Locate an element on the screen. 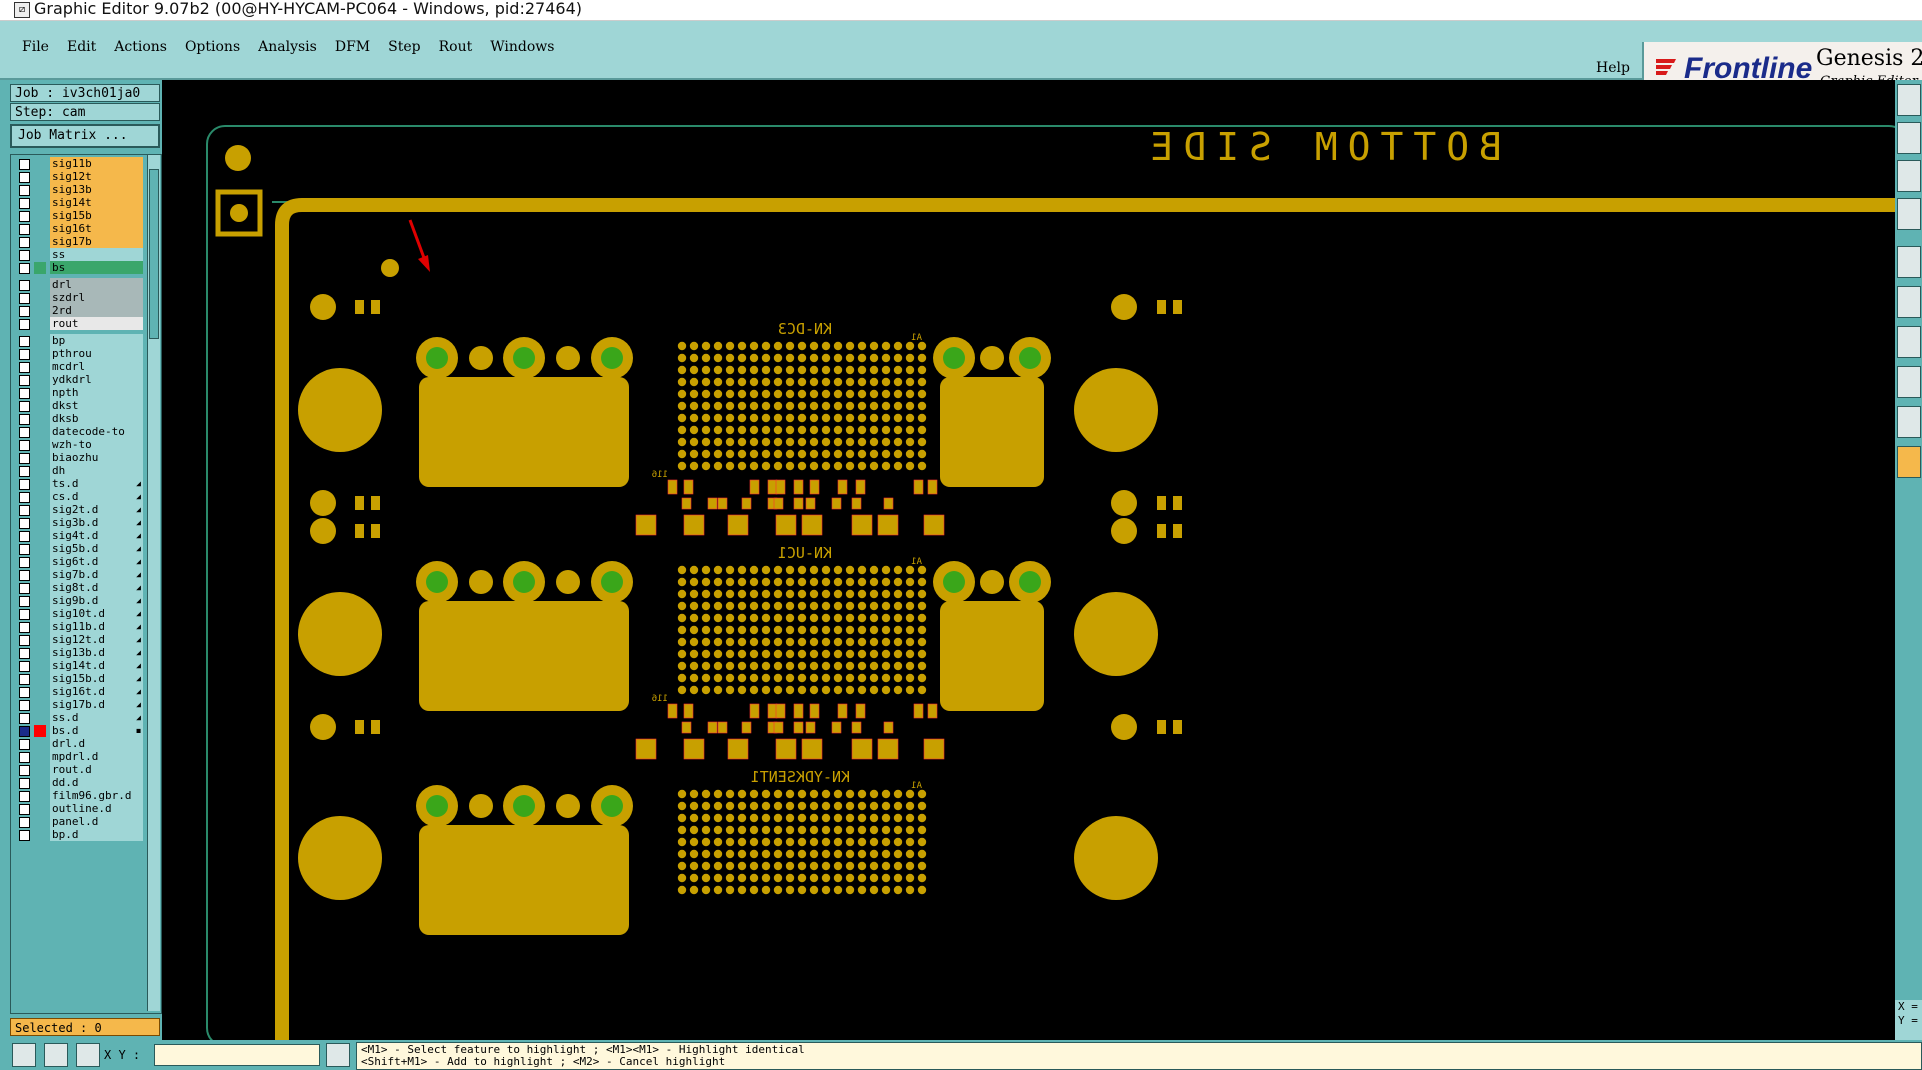 This screenshot has height=1070, width=1922. layer-row: ss is located at coordinates (78, 255).